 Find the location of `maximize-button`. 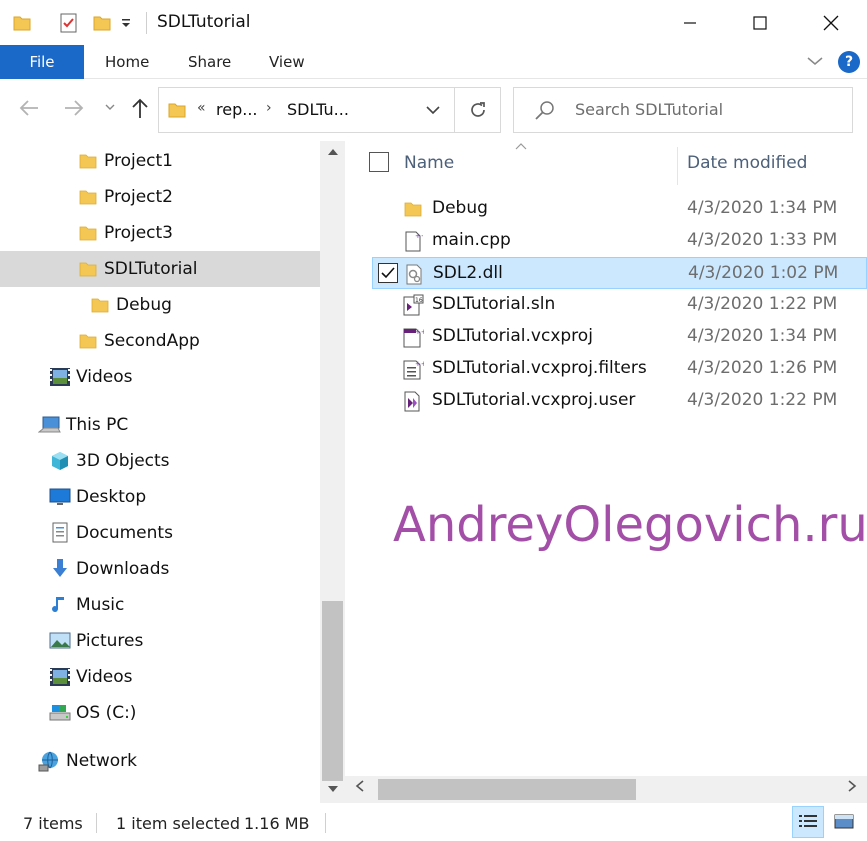

maximize-button is located at coordinates (760, 22).